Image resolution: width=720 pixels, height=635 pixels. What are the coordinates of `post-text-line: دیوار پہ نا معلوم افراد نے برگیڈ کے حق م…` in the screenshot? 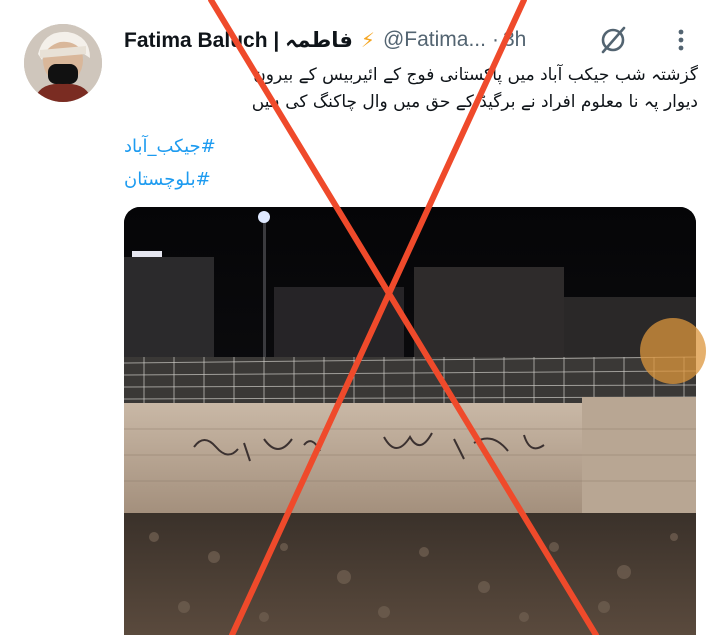 It's located at (474, 102).